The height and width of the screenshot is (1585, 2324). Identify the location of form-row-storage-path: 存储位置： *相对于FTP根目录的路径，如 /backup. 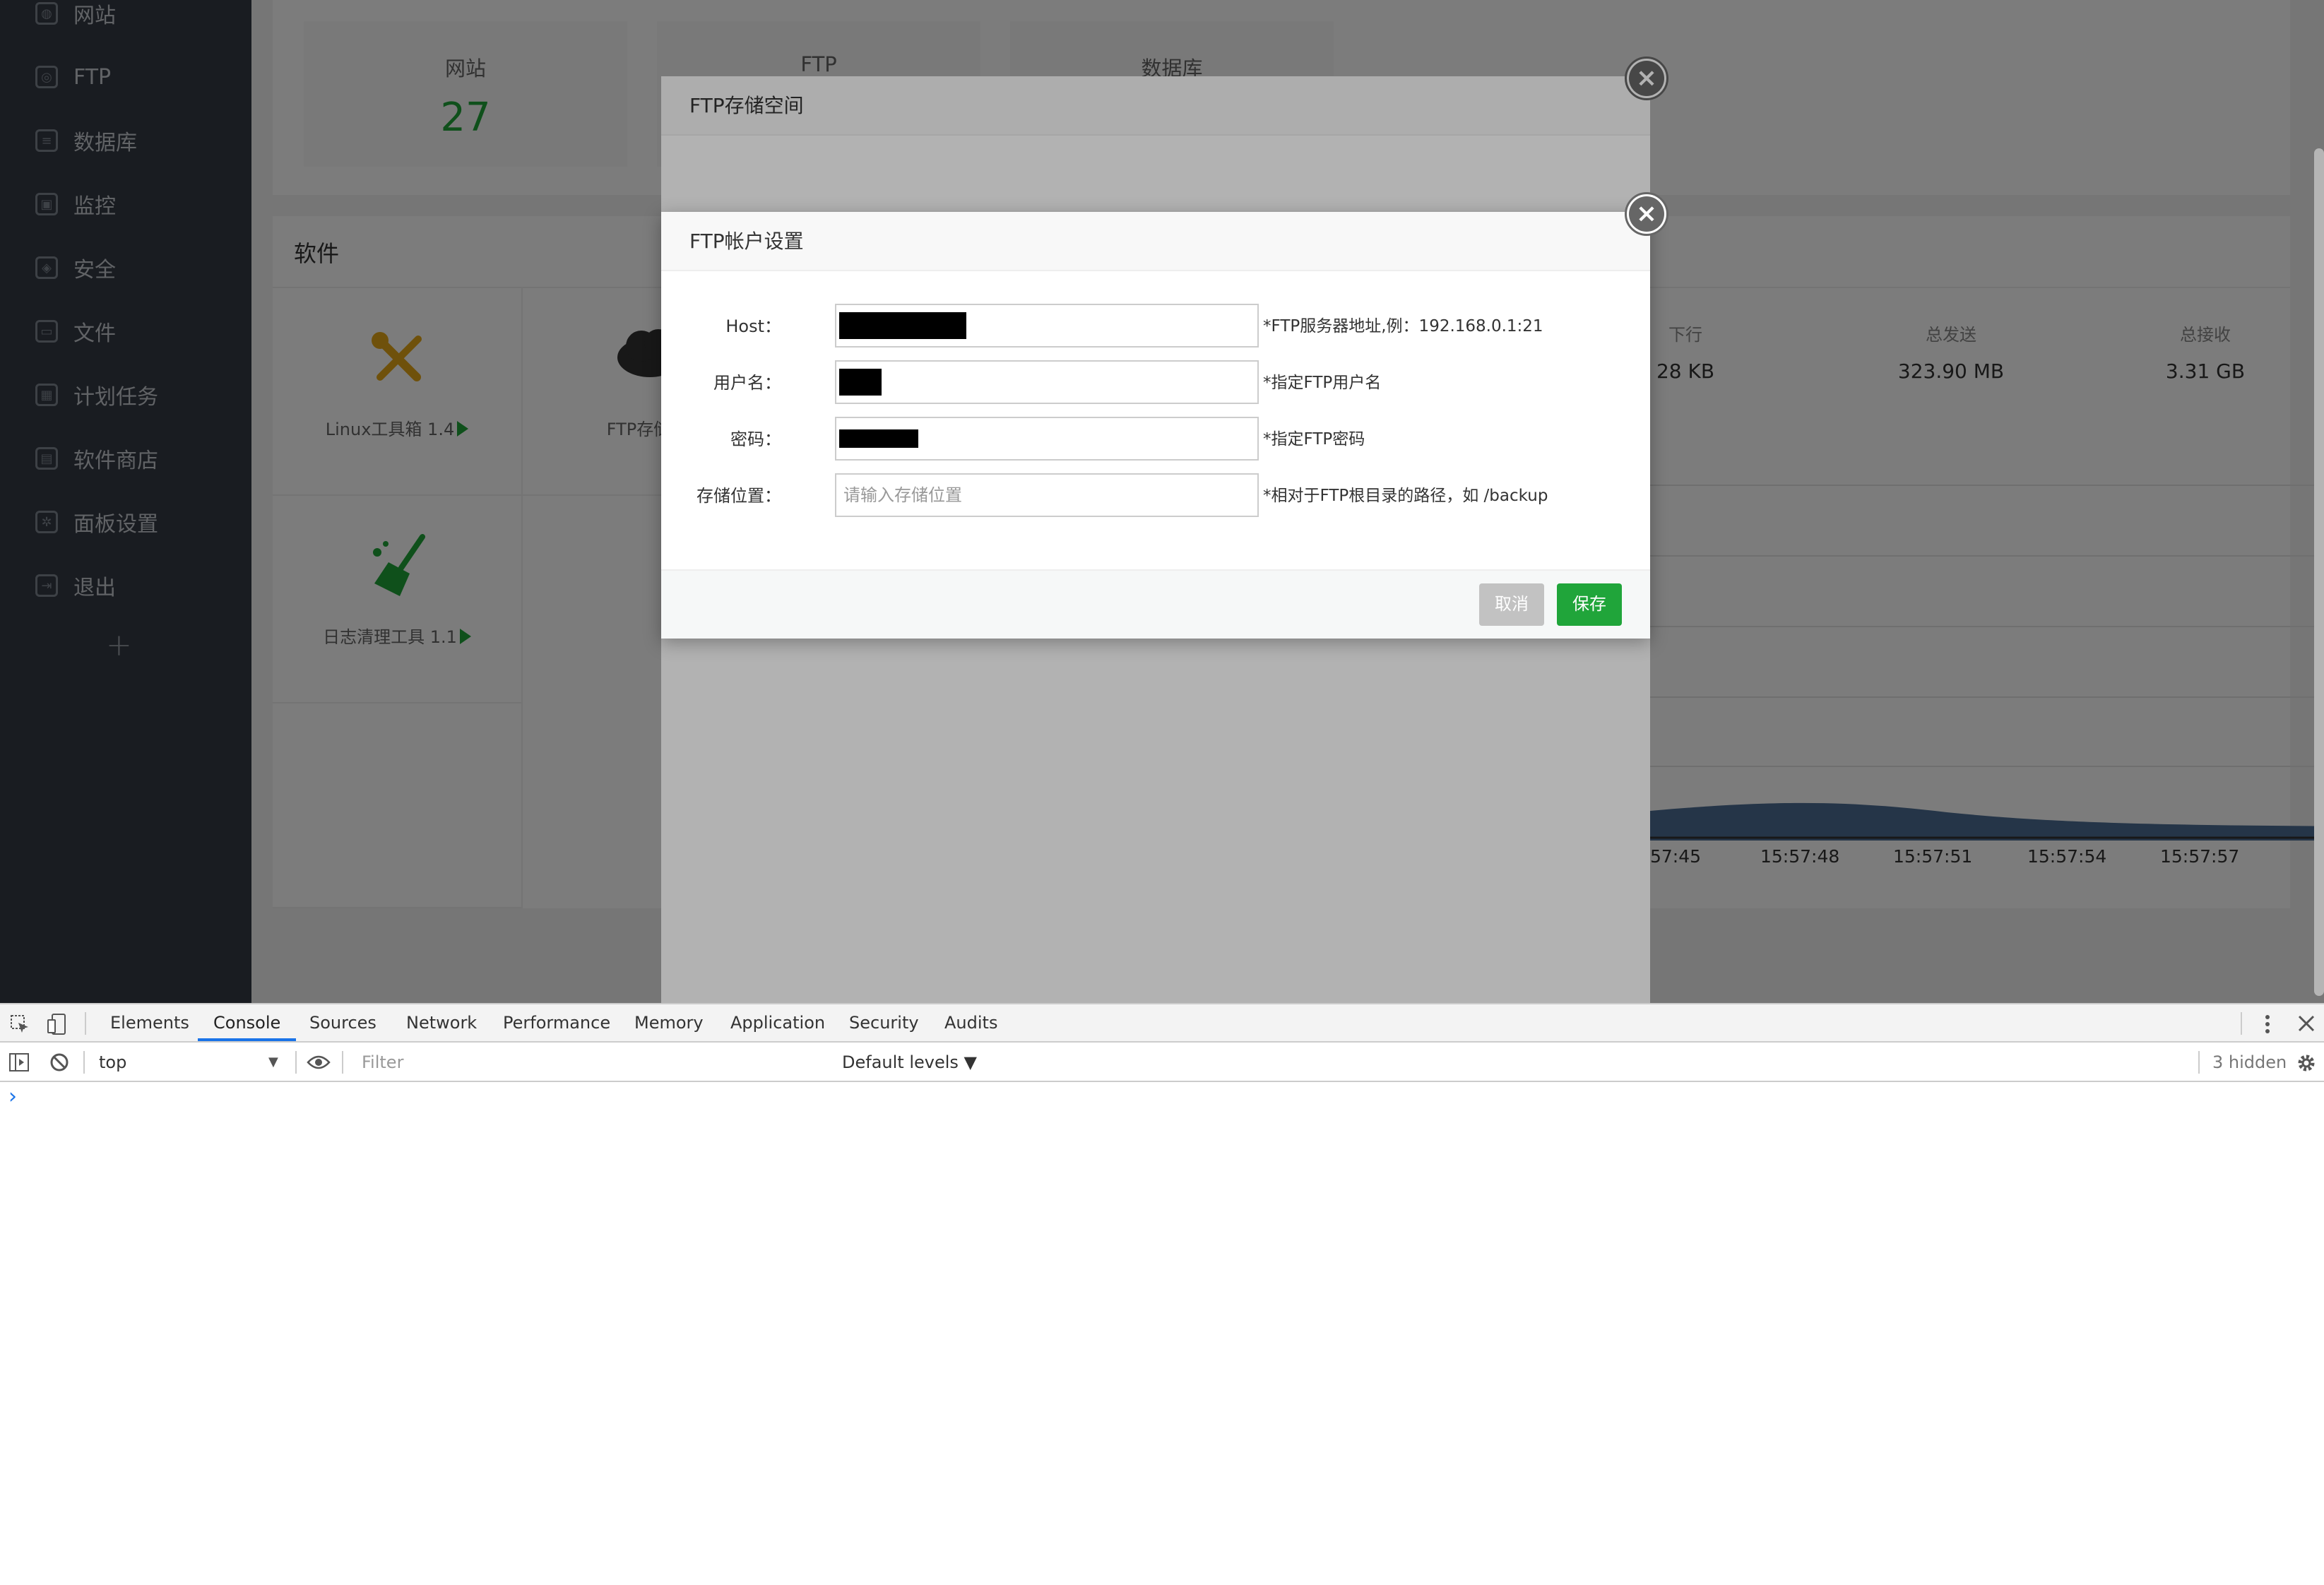
(1155, 495).